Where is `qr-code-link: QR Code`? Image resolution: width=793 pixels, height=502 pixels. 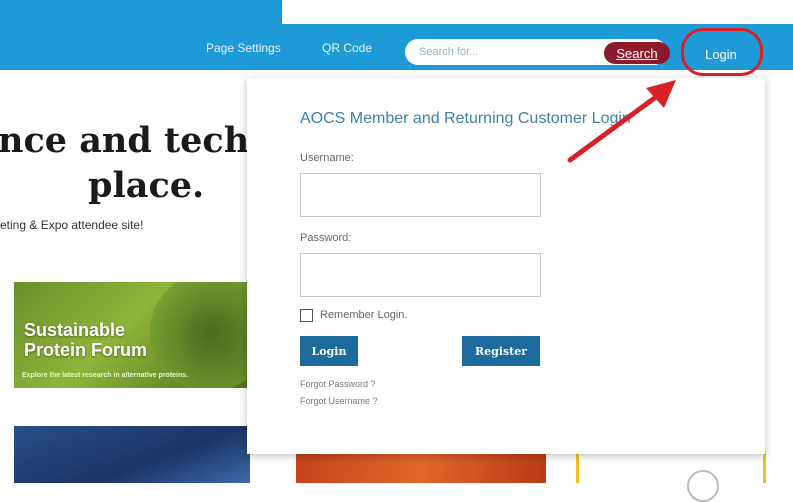 qr-code-link: QR Code is located at coordinates (347, 48).